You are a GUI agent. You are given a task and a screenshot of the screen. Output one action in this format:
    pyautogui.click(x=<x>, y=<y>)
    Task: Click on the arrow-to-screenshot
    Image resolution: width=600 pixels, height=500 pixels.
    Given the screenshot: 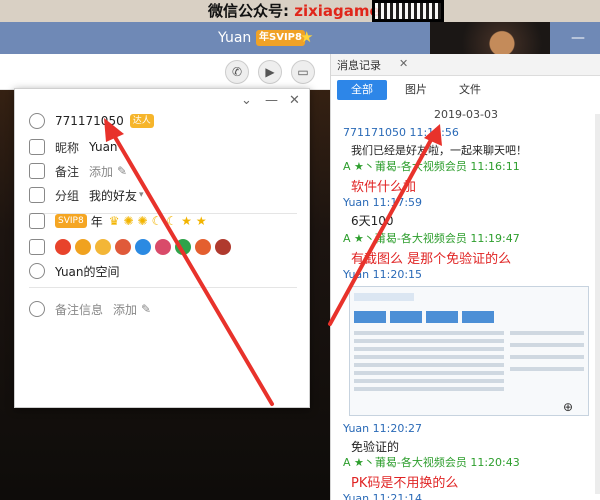 What is the action you would take?
    pyautogui.click(x=385, y=225)
    